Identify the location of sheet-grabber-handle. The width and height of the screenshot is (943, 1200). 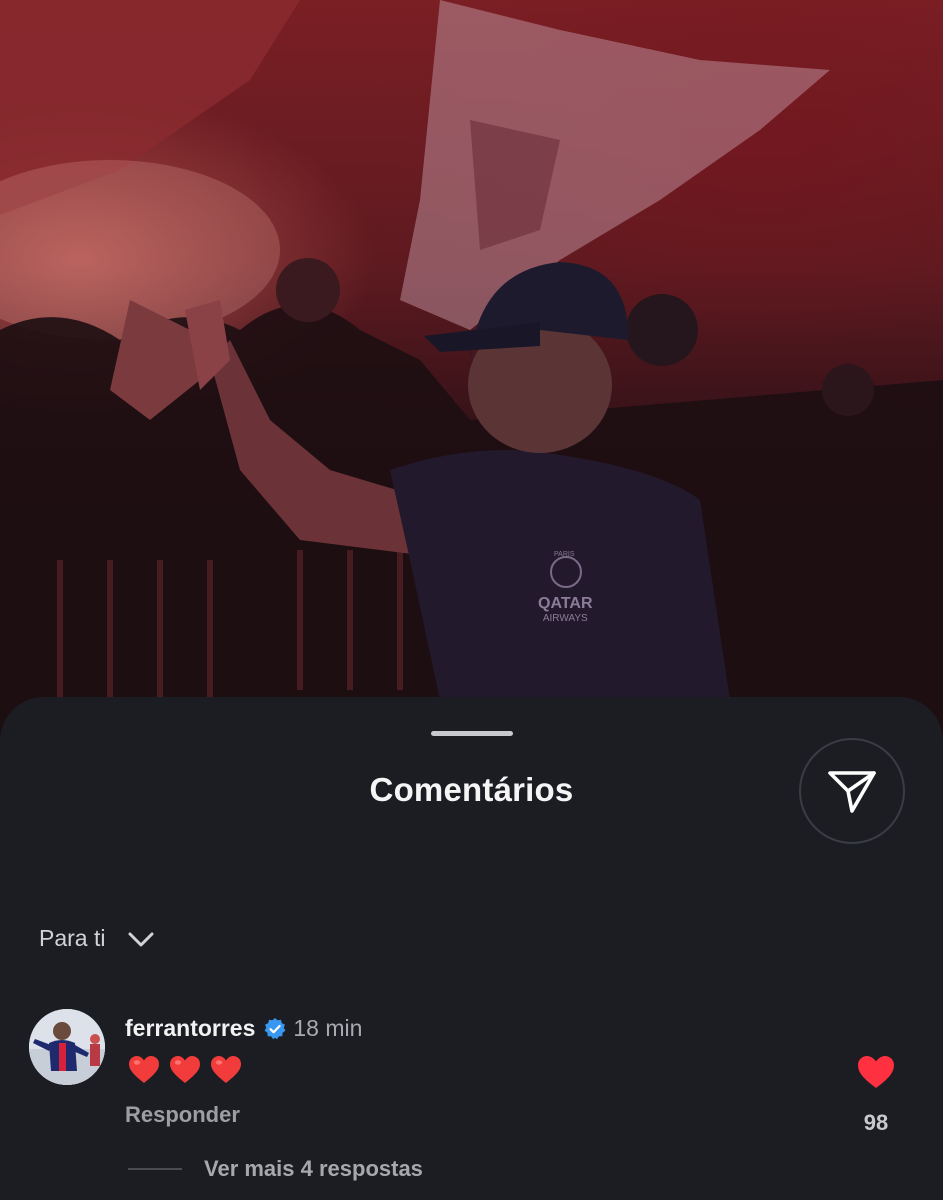
(472, 733).